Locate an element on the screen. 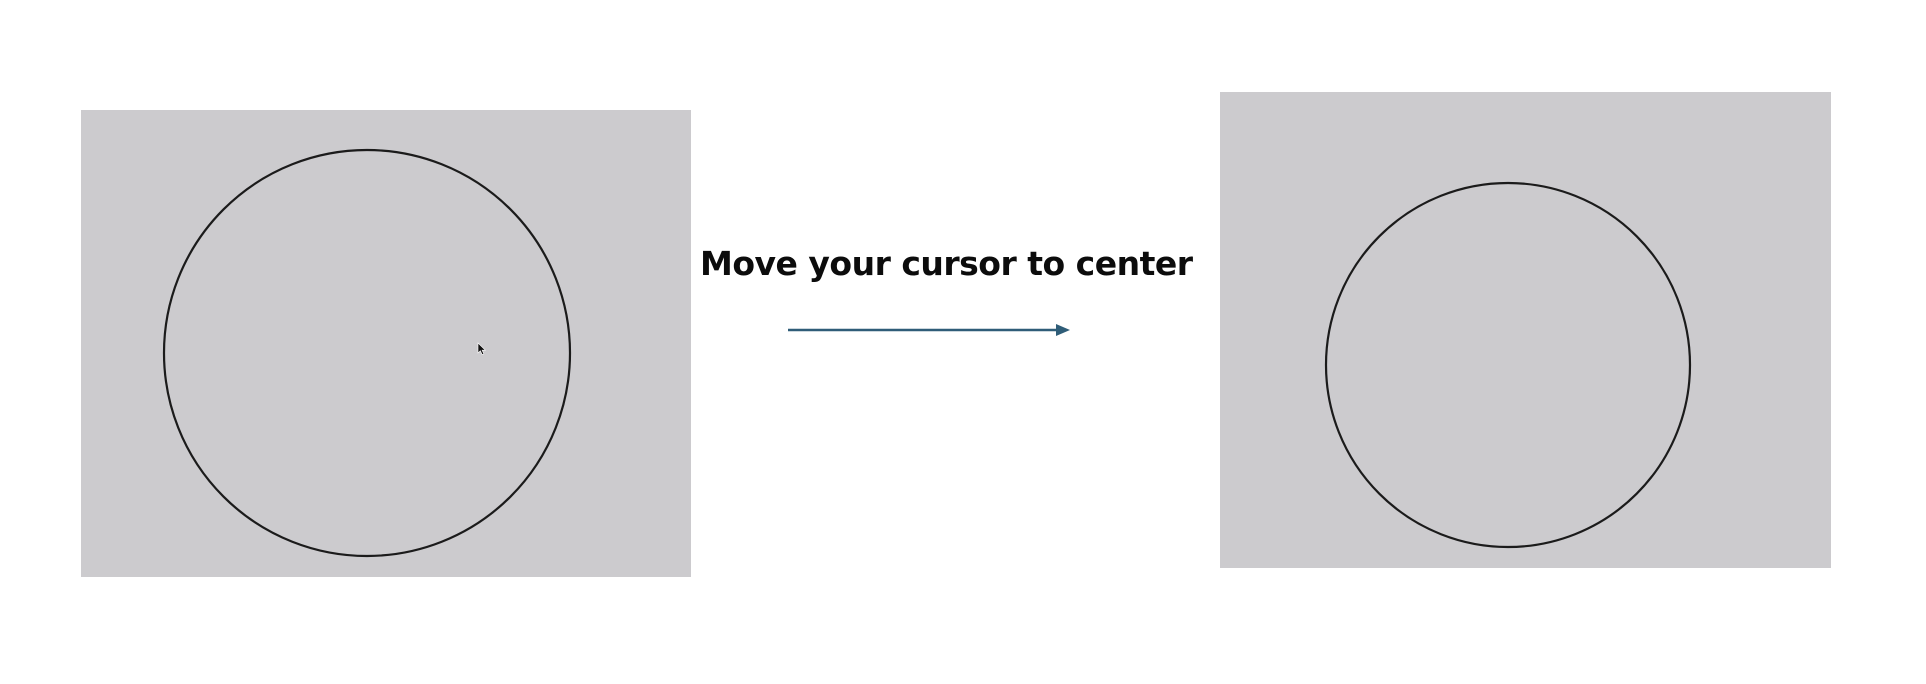 Image resolution: width=1926 pixels, height=684 pixels. after-canvas is located at coordinates (1508, 365).